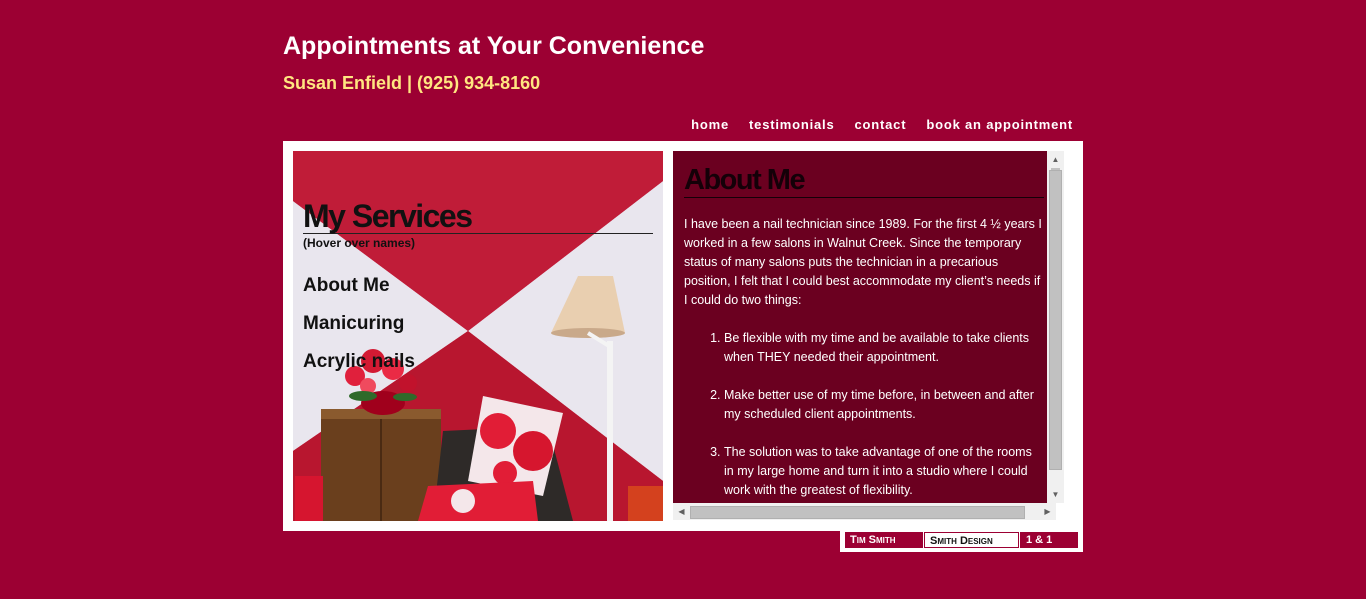  I want to click on credit-company: Smith Design, so click(971, 540).